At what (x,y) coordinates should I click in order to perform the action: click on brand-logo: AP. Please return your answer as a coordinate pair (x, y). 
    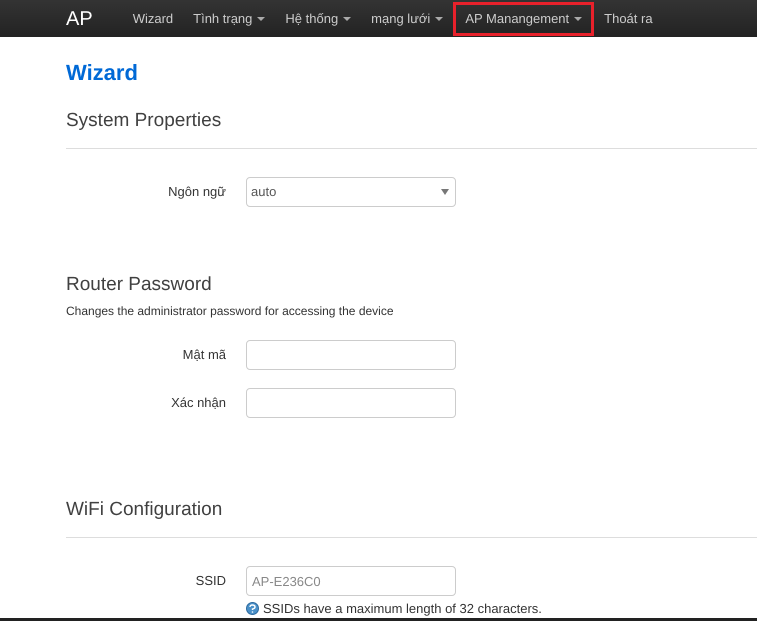
    Looking at the image, I should click on (79, 19).